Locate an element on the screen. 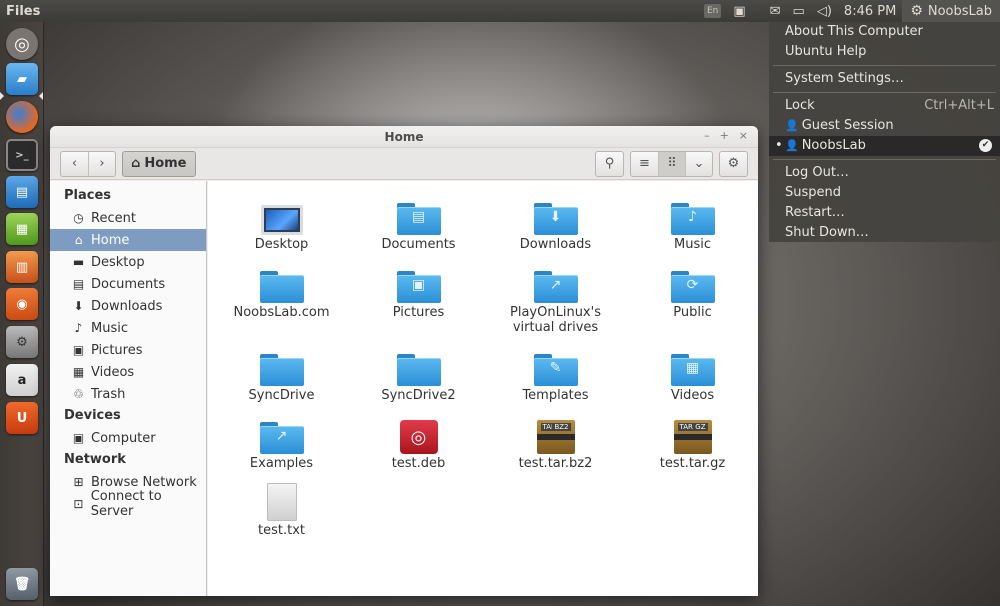 The width and height of the screenshot is (1000, 606). sidebar-item-trash: ♲ Trash is located at coordinates (128, 394).